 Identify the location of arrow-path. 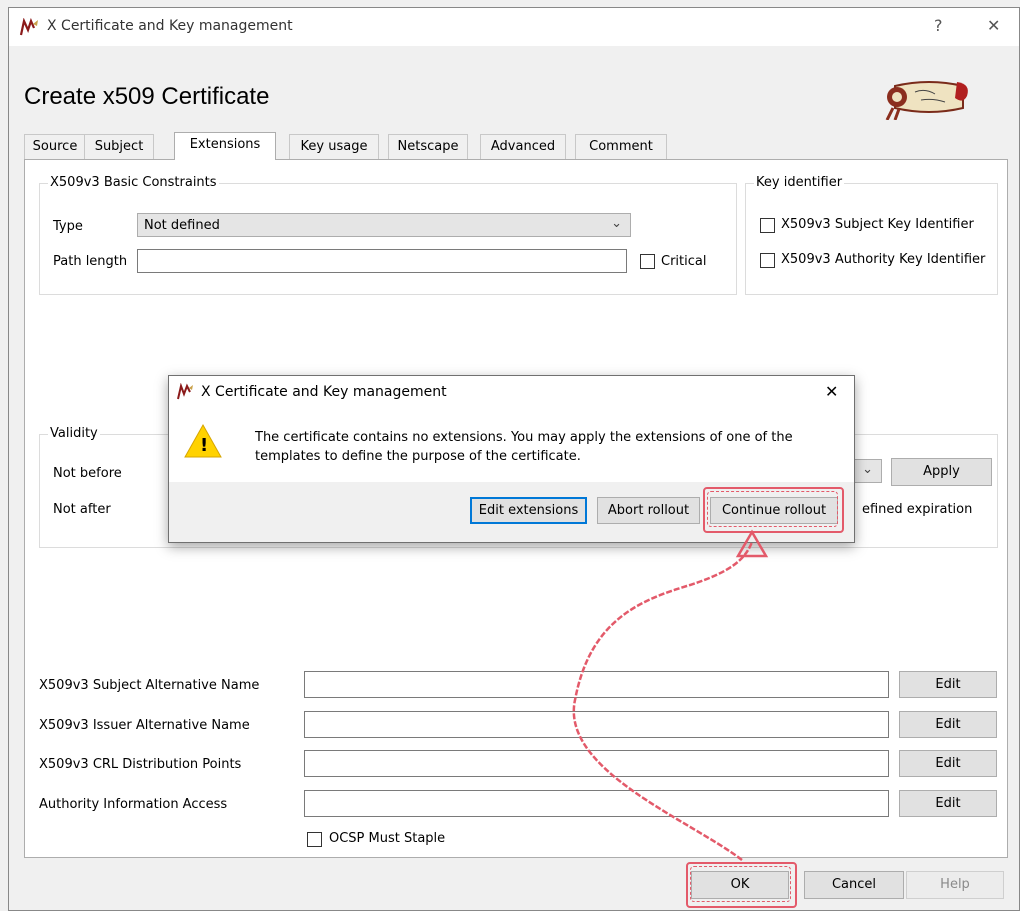
(663, 701).